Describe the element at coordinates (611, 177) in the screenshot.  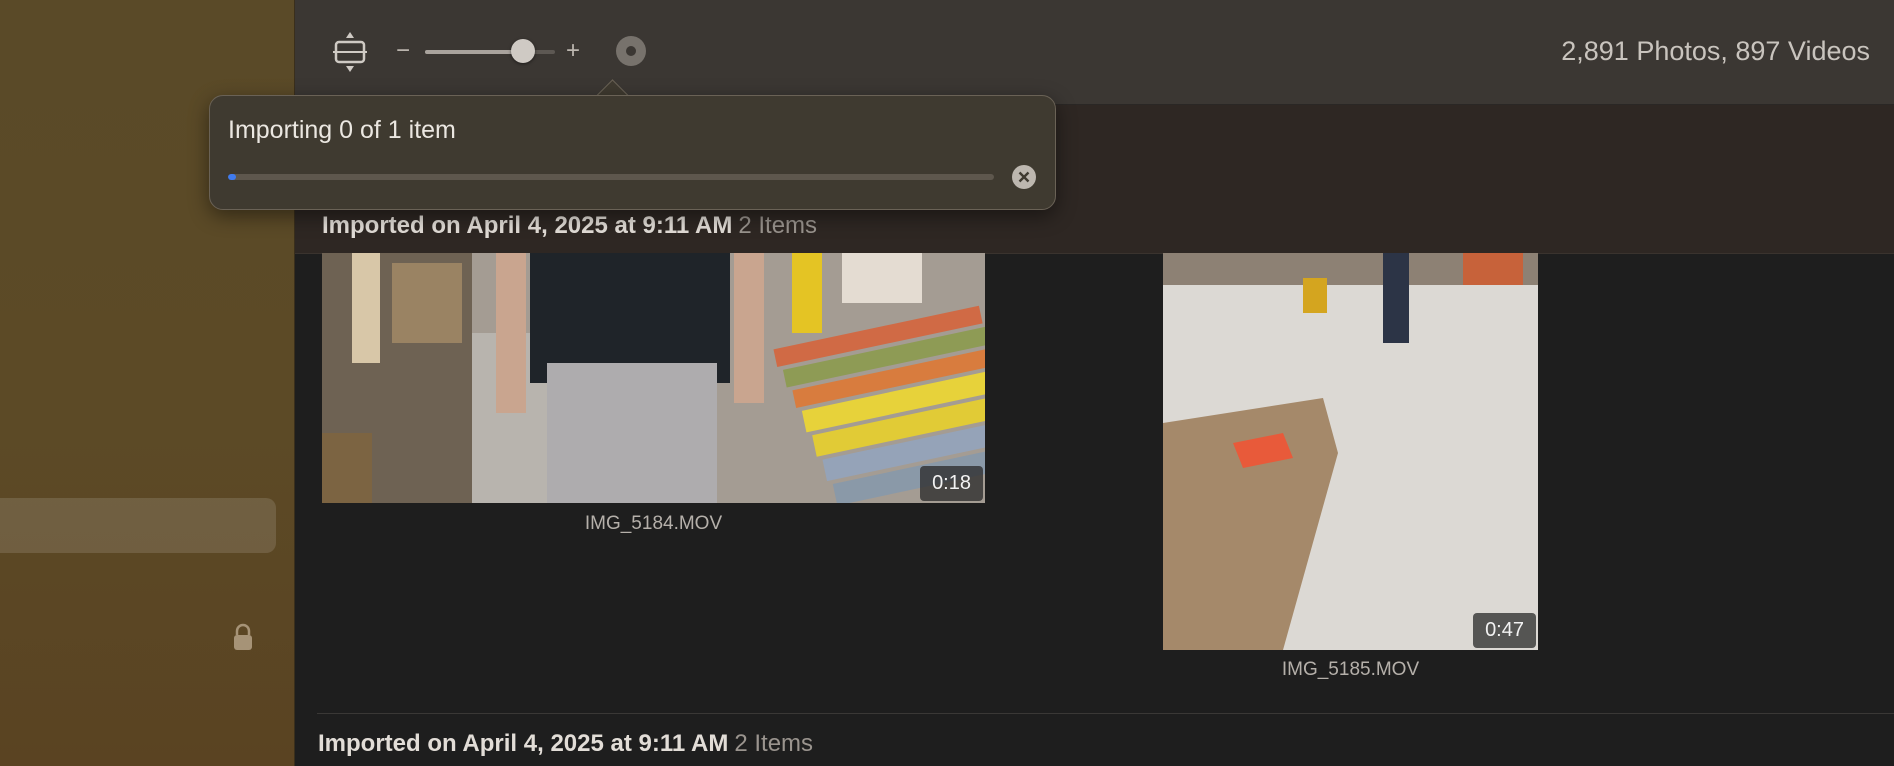
I see `import-progress-bar` at that location.